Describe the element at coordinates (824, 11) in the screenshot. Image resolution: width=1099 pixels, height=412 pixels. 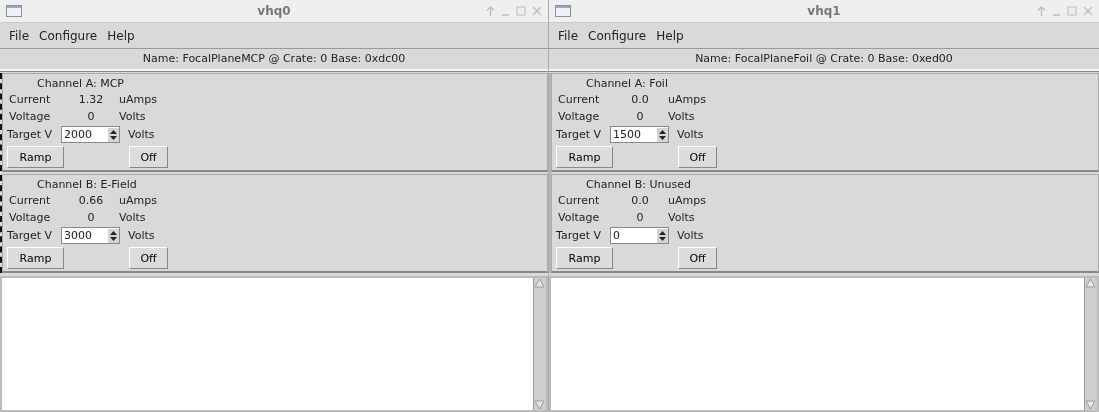
I see `window-title: vhq1` at that location.